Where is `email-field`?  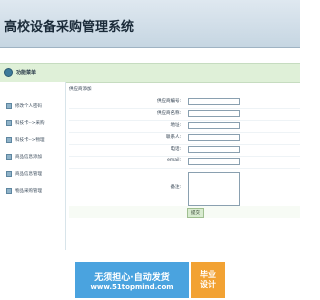 email-field is located at coordinates (214, 161).